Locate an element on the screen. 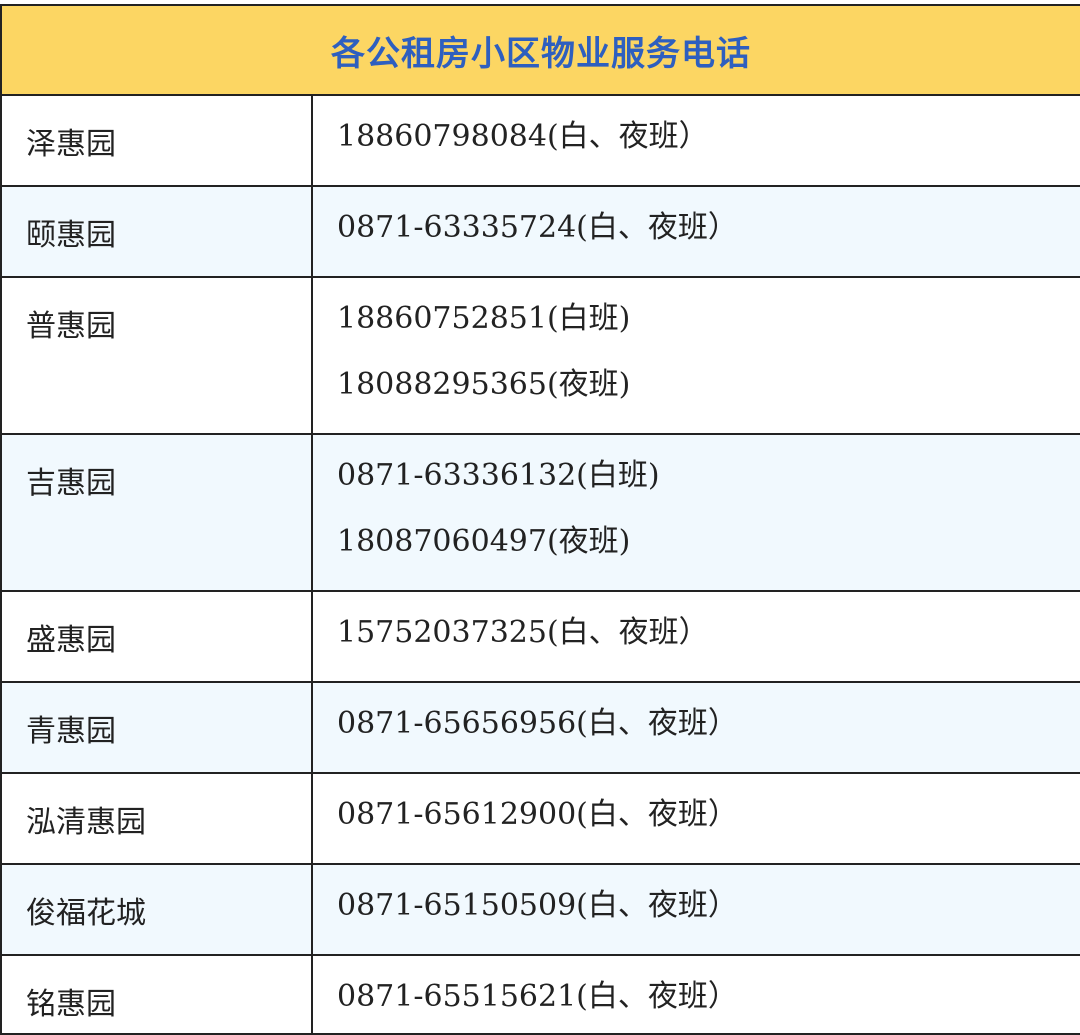 The image size is (1080, 1035). community-name: 盛惠园 is located at coordinates (157, 637).